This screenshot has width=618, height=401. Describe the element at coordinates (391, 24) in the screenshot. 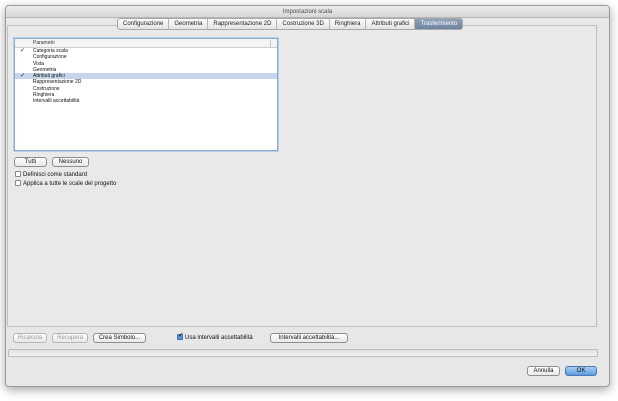

I see `tab-attributi-grafici: Attributi grafici` at that location.